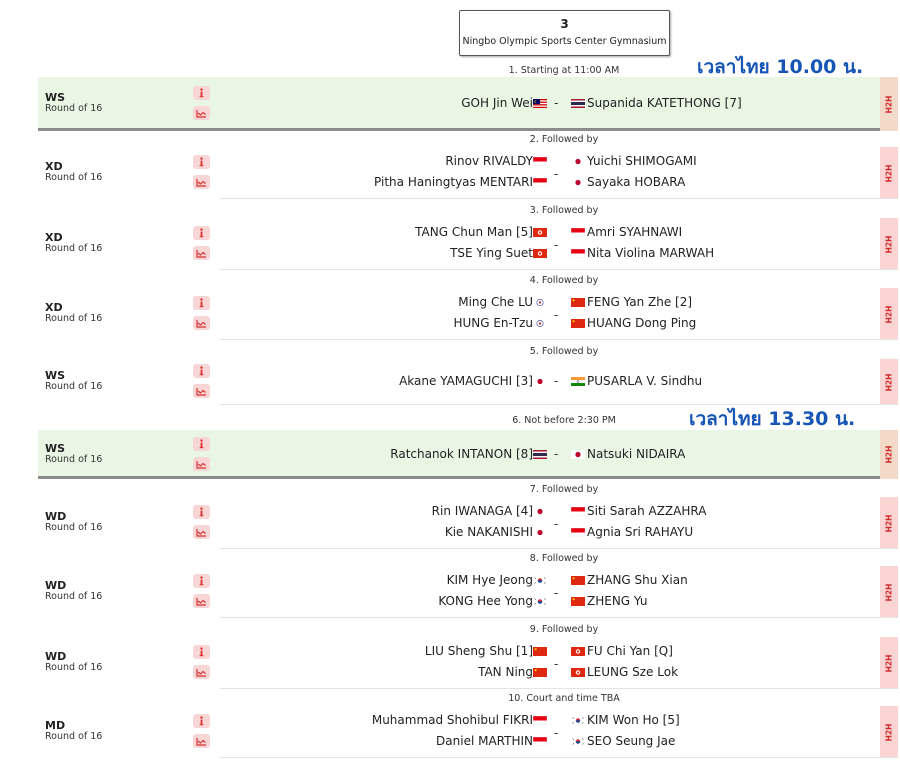 This screenshot has width=900, height=769. I want to click on player-name-left: Muhammad Shohibul FIKRI, so click(452, 720).